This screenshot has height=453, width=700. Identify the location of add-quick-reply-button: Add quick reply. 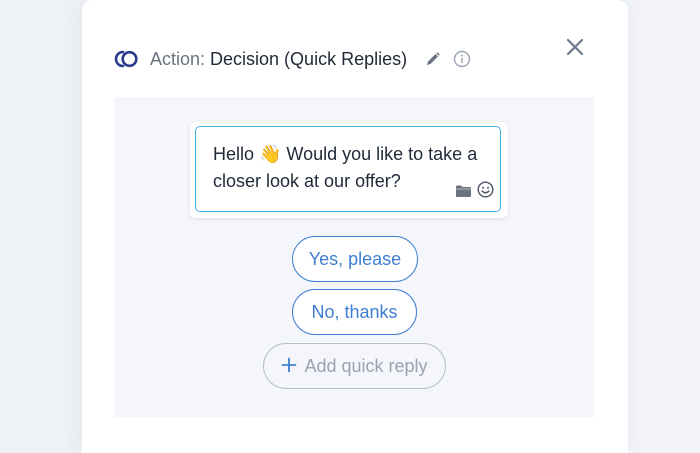
(354, 366).